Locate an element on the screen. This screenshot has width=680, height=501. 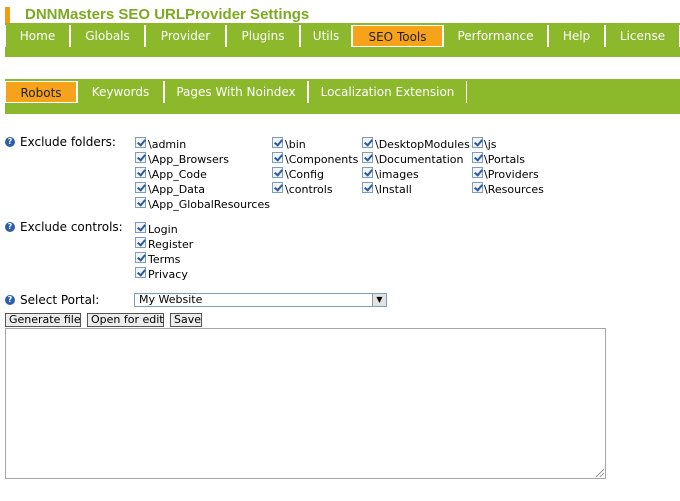
control-label: Privacy is located at coordinates (168, 274).